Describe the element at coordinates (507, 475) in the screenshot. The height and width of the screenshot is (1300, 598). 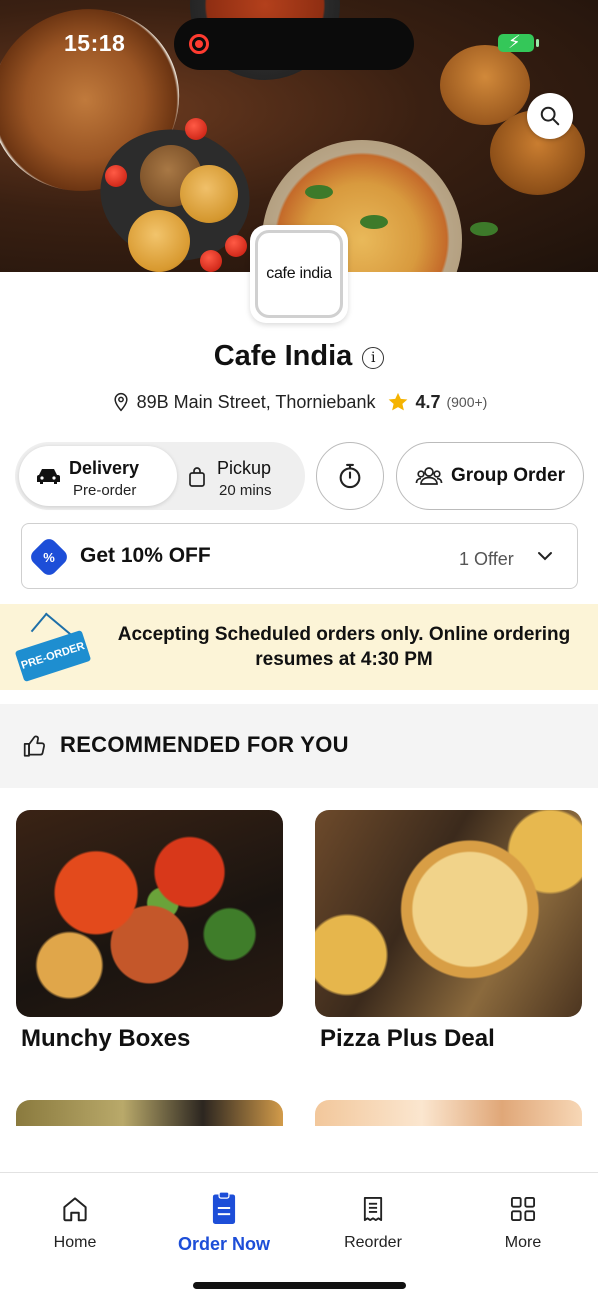
I see `group-order-label: Group Order` at that location.